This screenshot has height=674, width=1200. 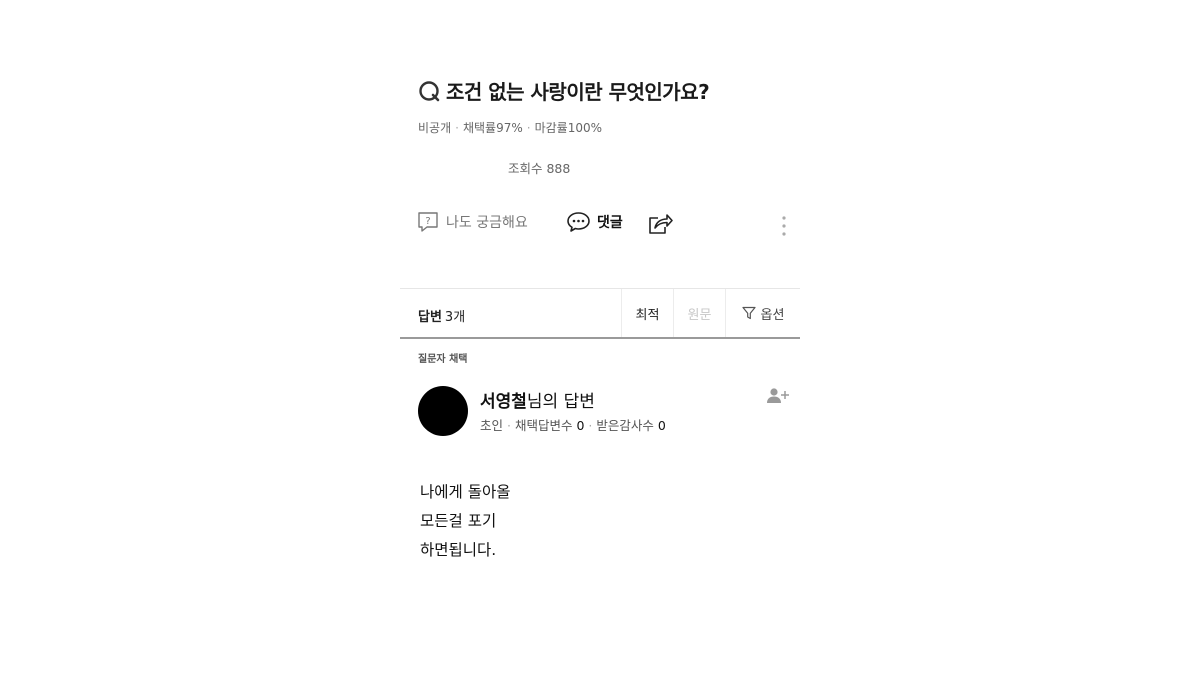 What do you see at coordinates (443, 411) in the screenshot?
I see `avatar` at bounding box center [443, 411].